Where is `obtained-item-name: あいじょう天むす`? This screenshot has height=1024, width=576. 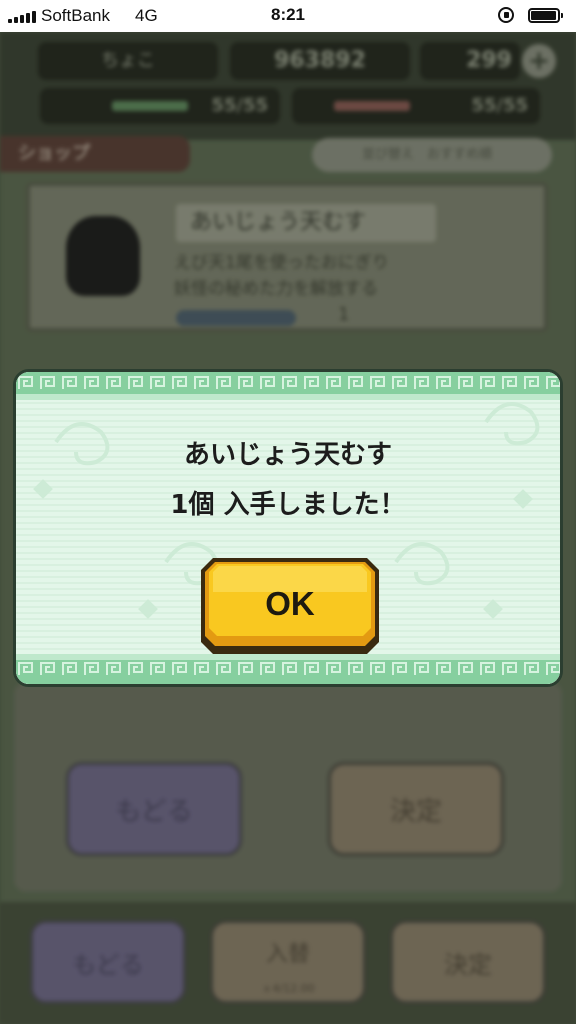
obtained-item-name: あいじょう天むす is located at coordinates (287, 455).